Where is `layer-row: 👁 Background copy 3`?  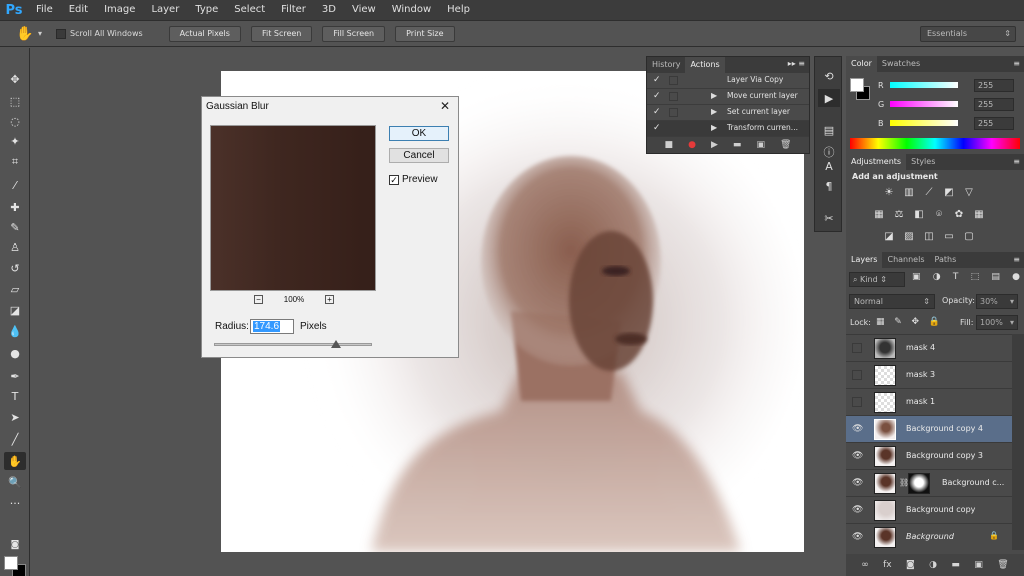
layer-row: 👁 Background copy 3 is located at coordinates (929, 455).